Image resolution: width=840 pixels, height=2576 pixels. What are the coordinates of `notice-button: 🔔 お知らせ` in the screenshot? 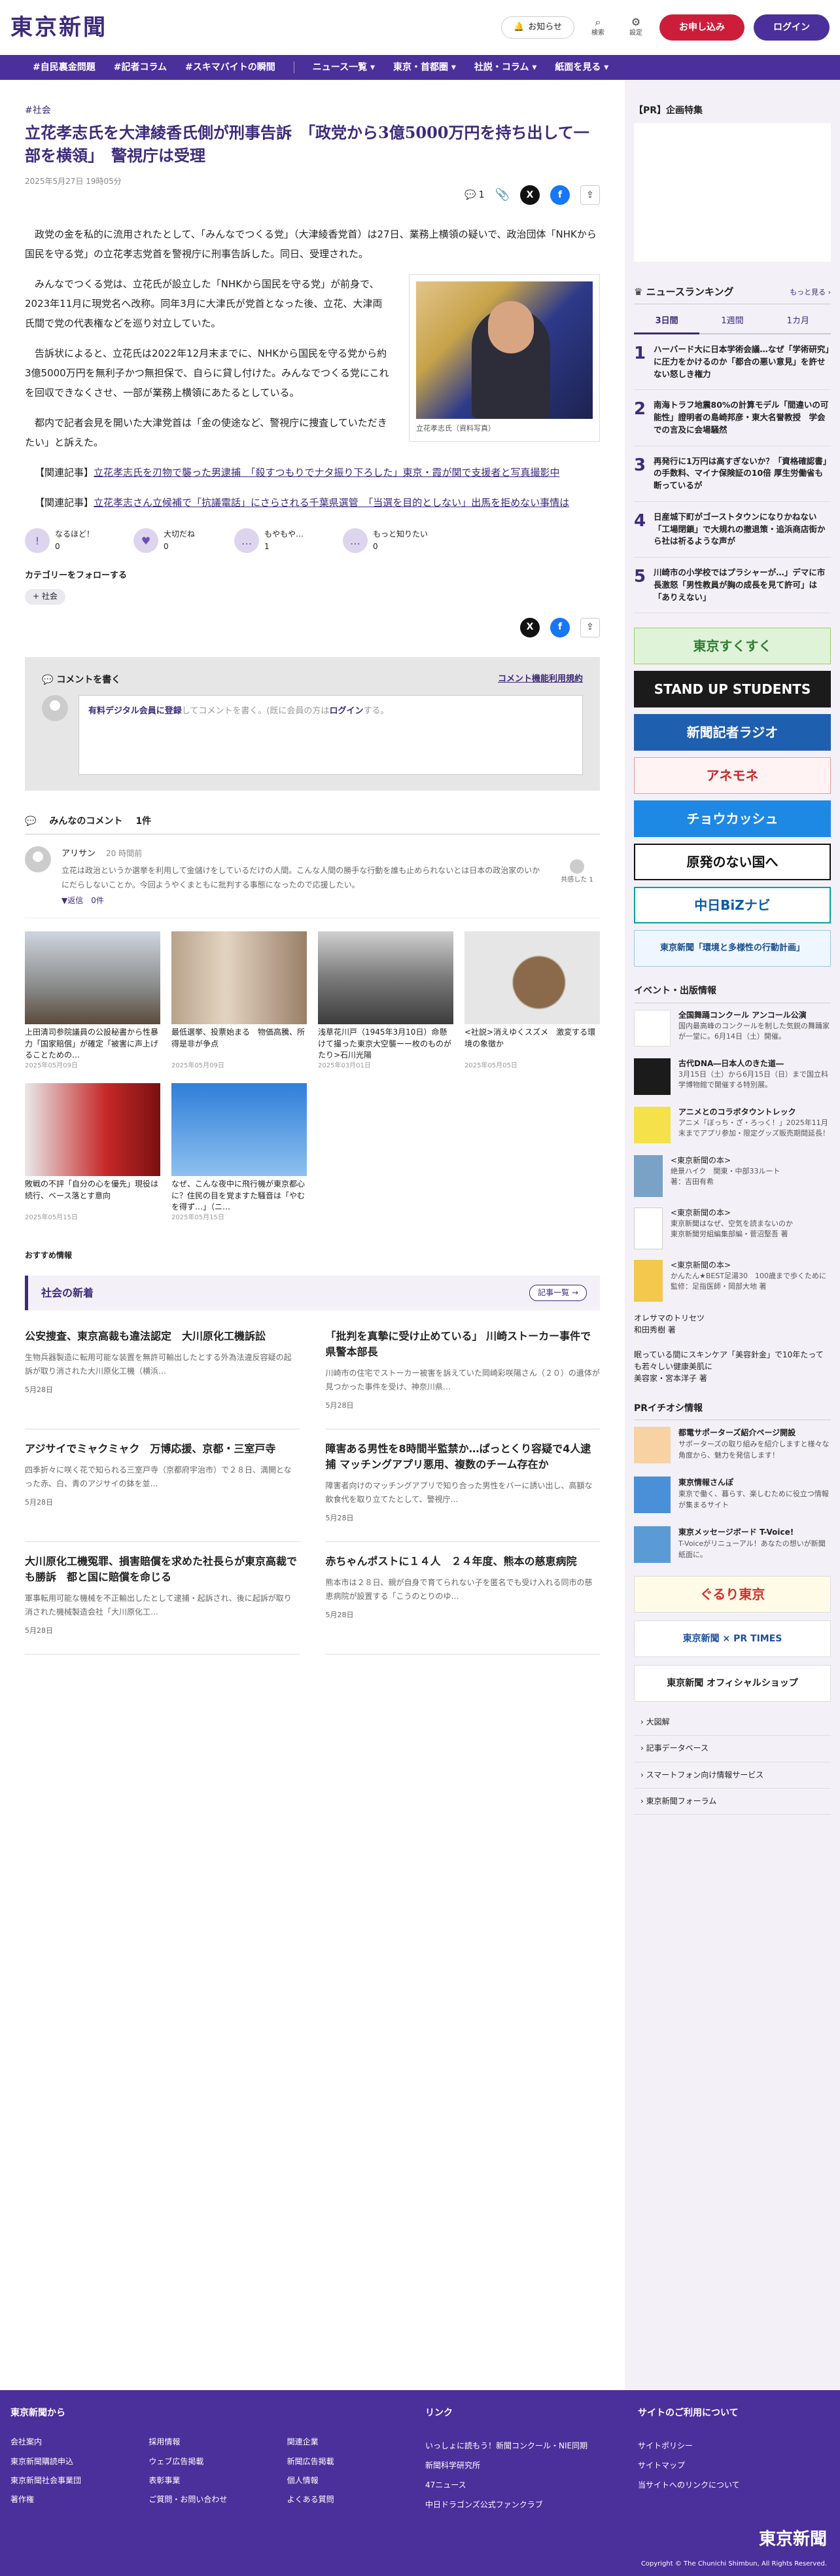 It's located at (537, 27).